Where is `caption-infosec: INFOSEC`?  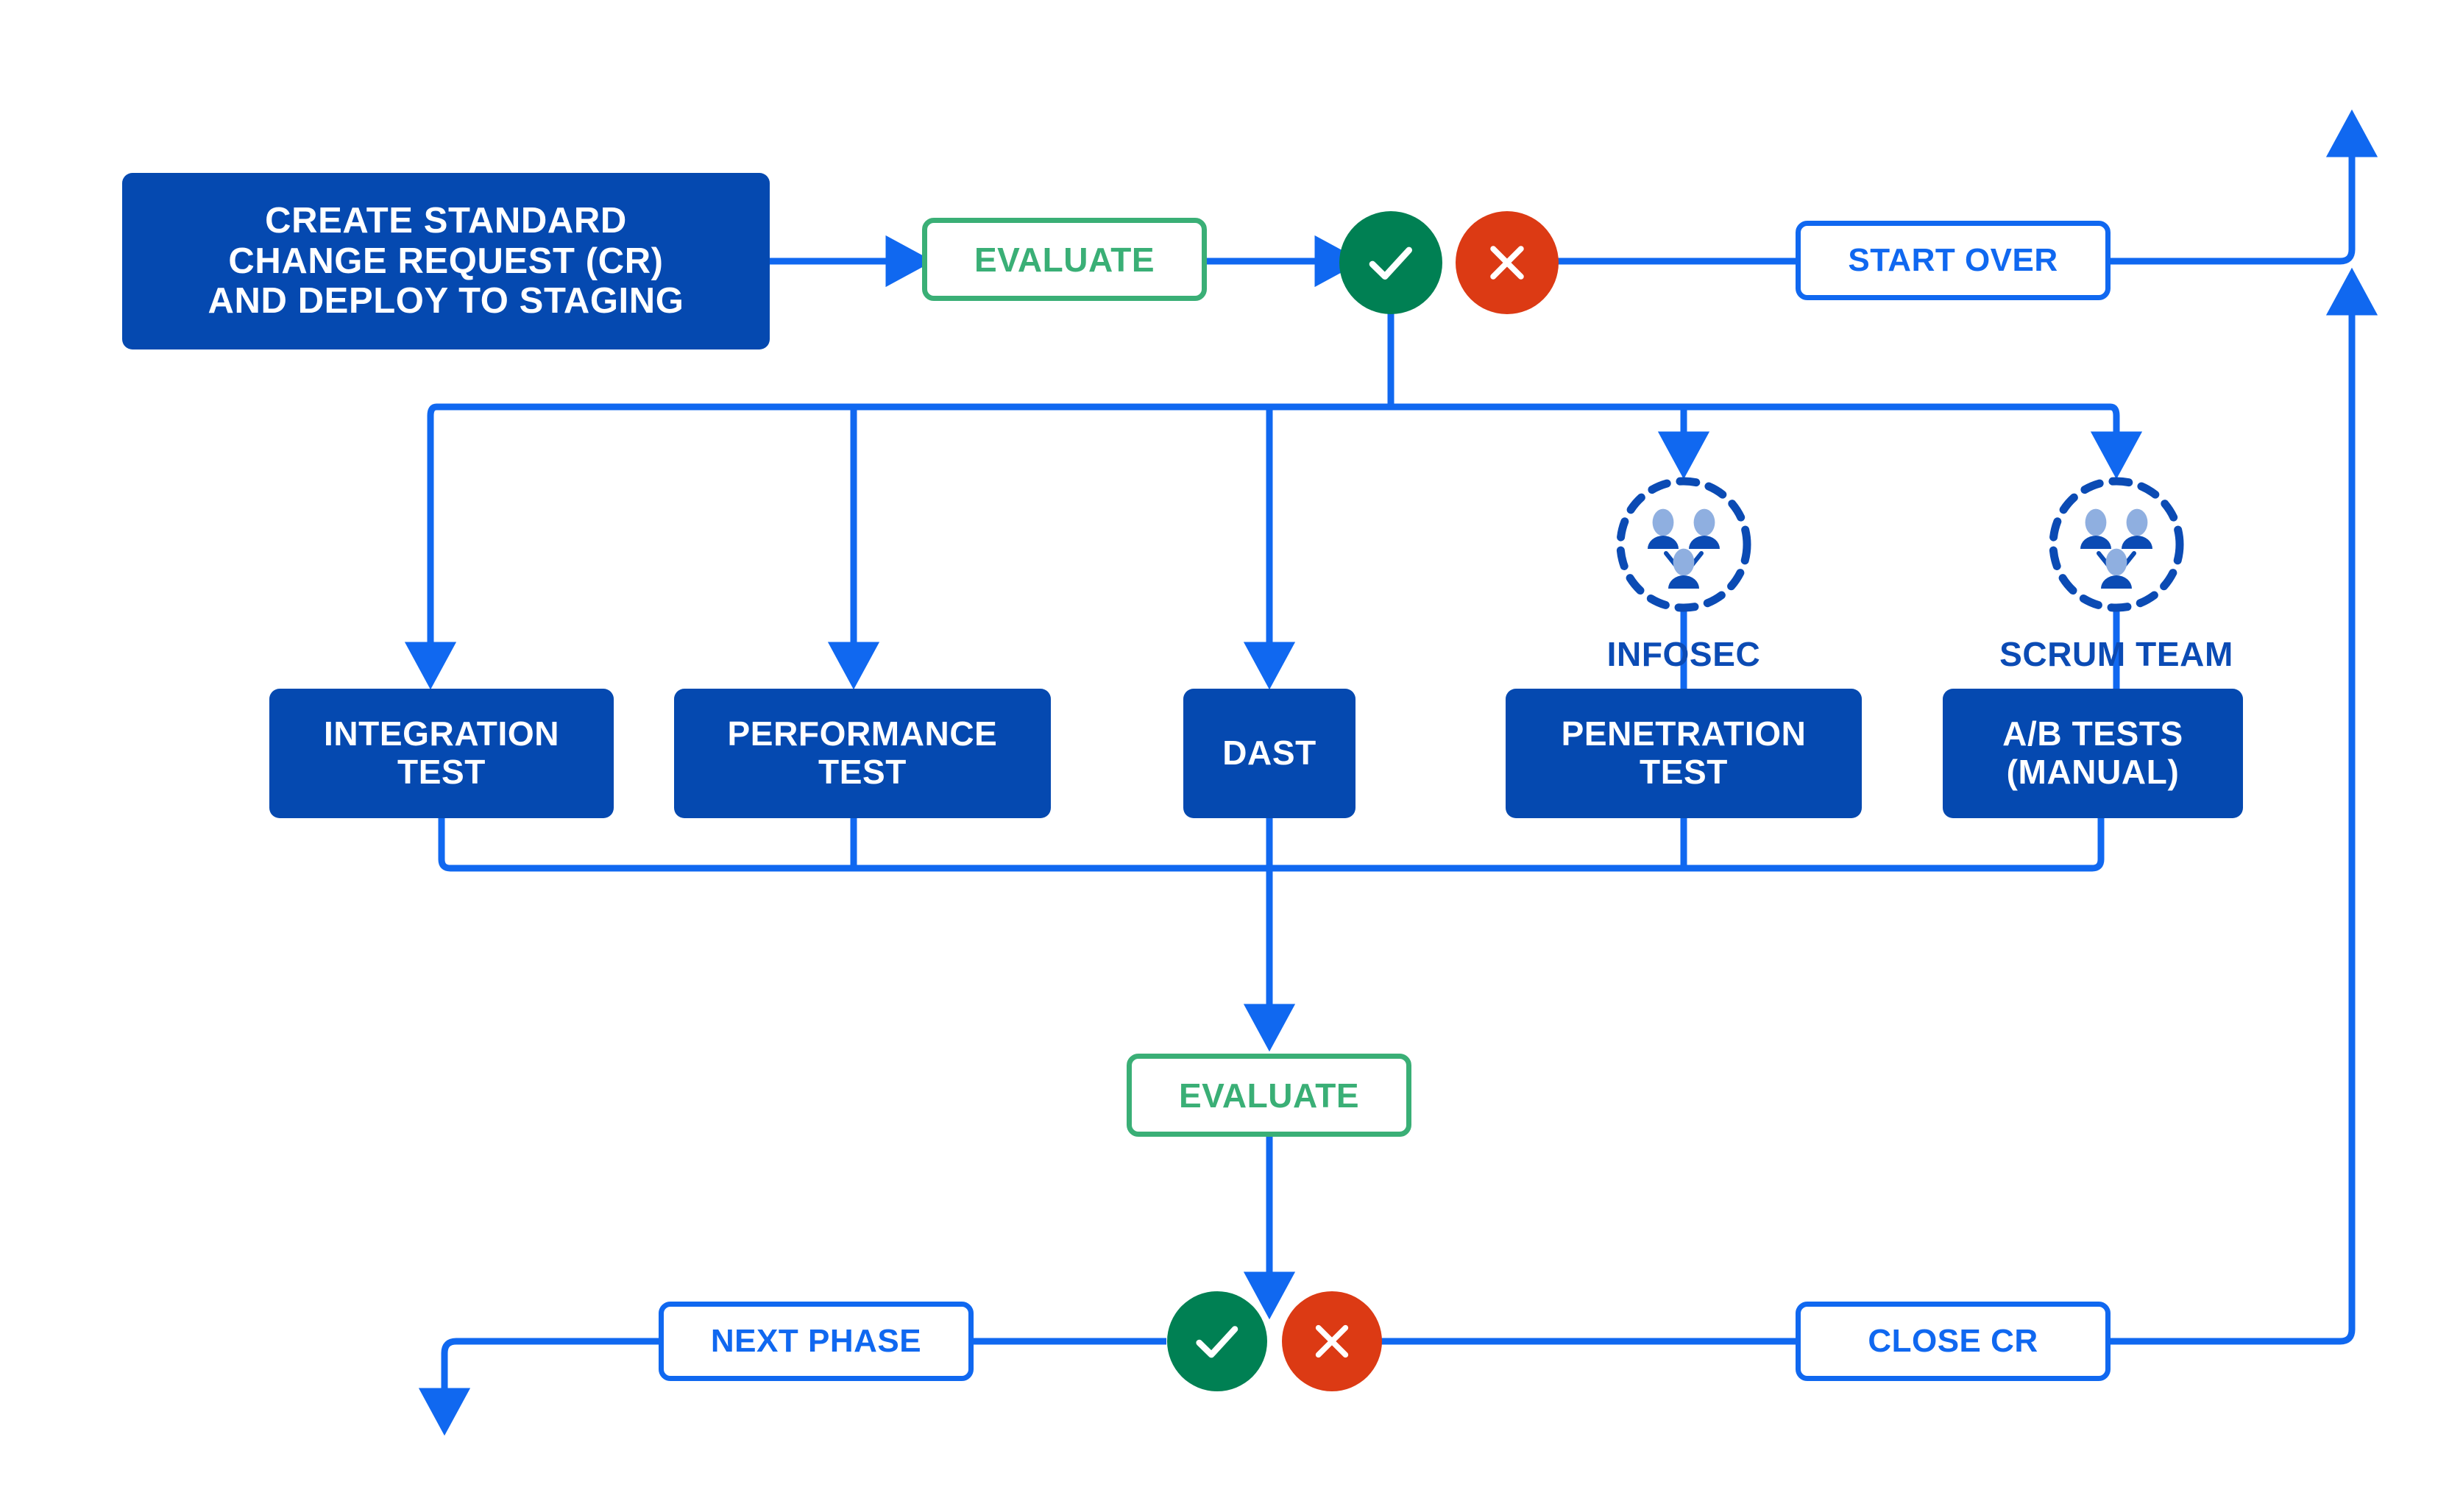 caption-infosec: INFOSEC is located at coordinates (1684, 654).